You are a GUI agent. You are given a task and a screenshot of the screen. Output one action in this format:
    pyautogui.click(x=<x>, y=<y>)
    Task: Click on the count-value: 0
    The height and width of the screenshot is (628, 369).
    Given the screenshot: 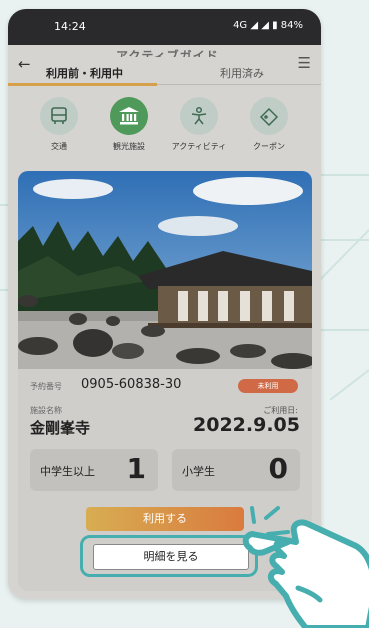 What is the action you would take?
    pyautogui.click(x=278, y=468)
    